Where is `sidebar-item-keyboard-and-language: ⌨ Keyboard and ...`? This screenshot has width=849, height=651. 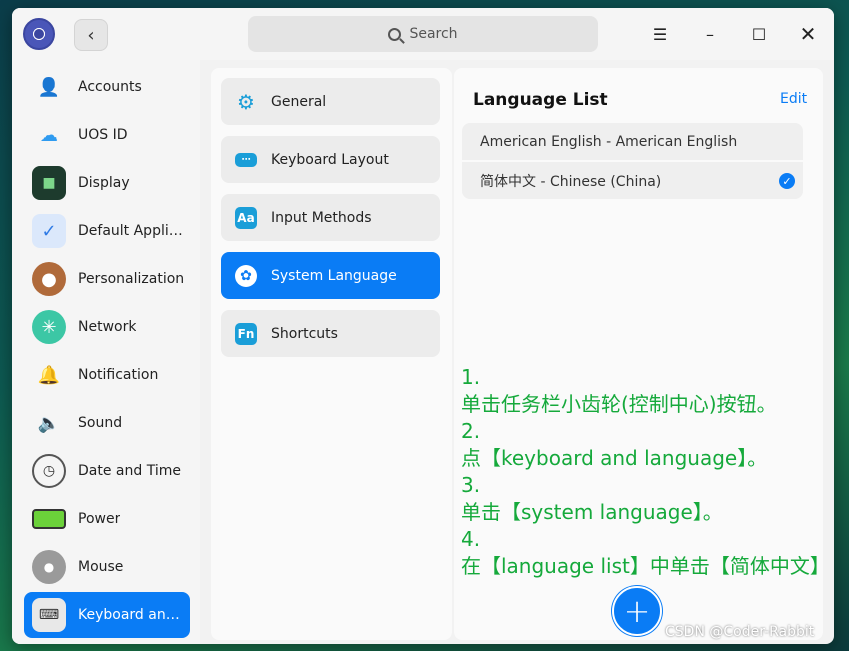
sidebar-item-keyboard-and-language: ⌨ Keyboard and ... is located at coordinates (107, 615).